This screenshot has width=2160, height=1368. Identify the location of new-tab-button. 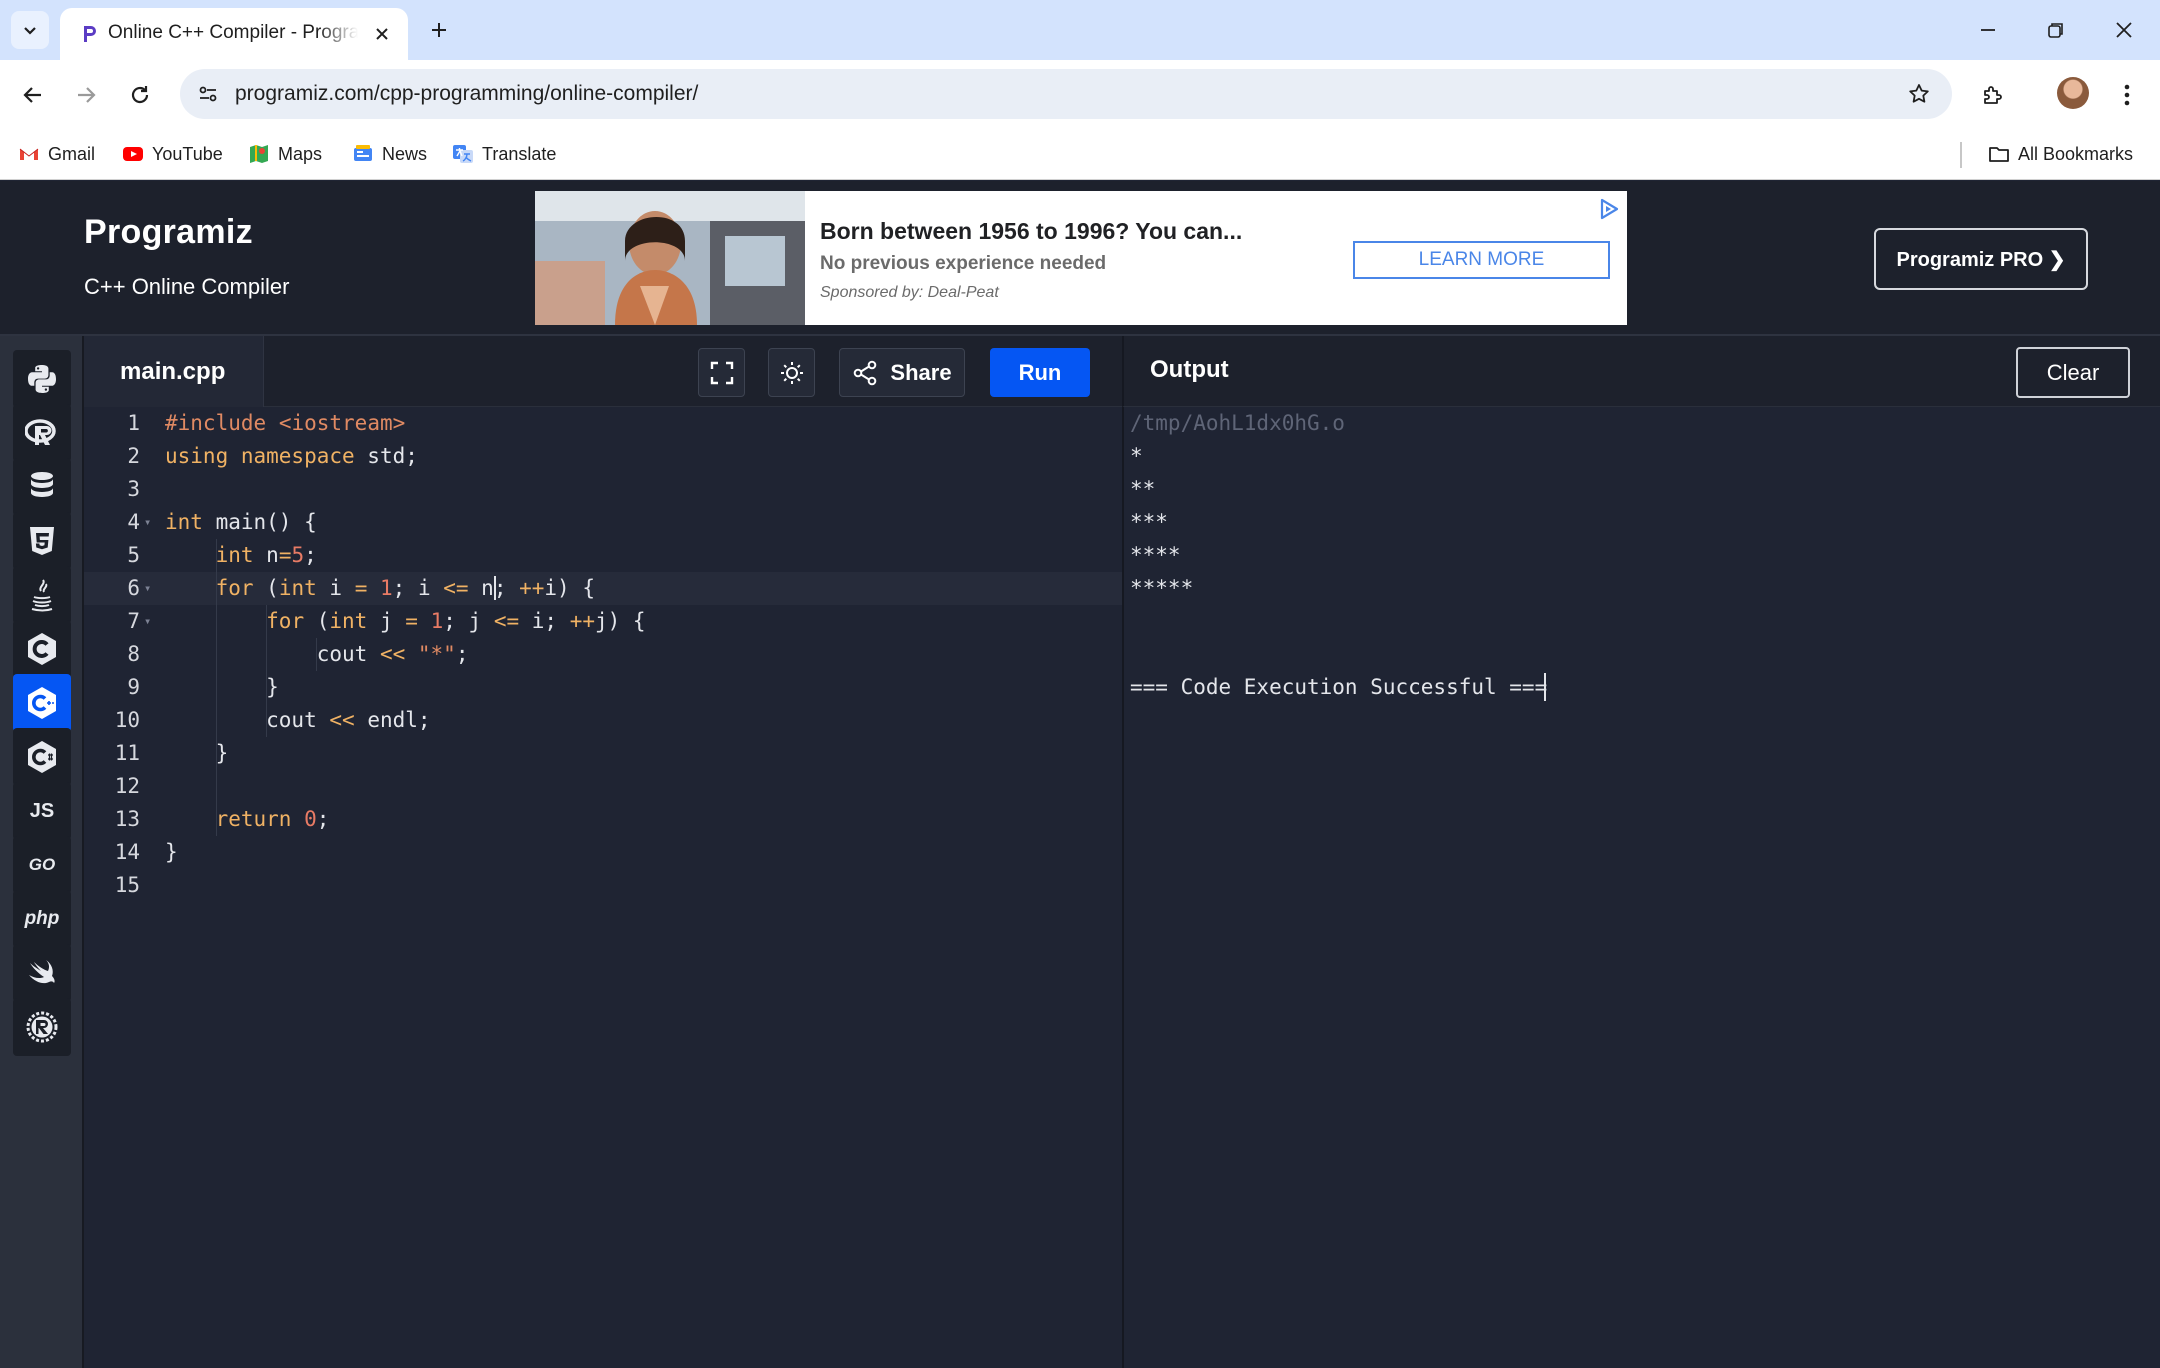
(439, 30).